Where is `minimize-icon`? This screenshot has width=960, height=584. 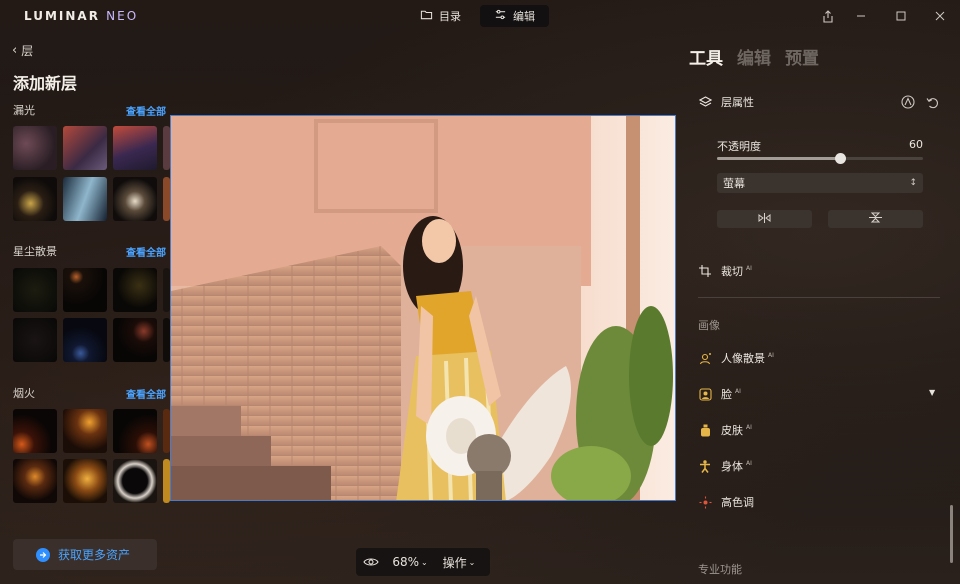 minimize-icon is located at coordinates (861, 16).